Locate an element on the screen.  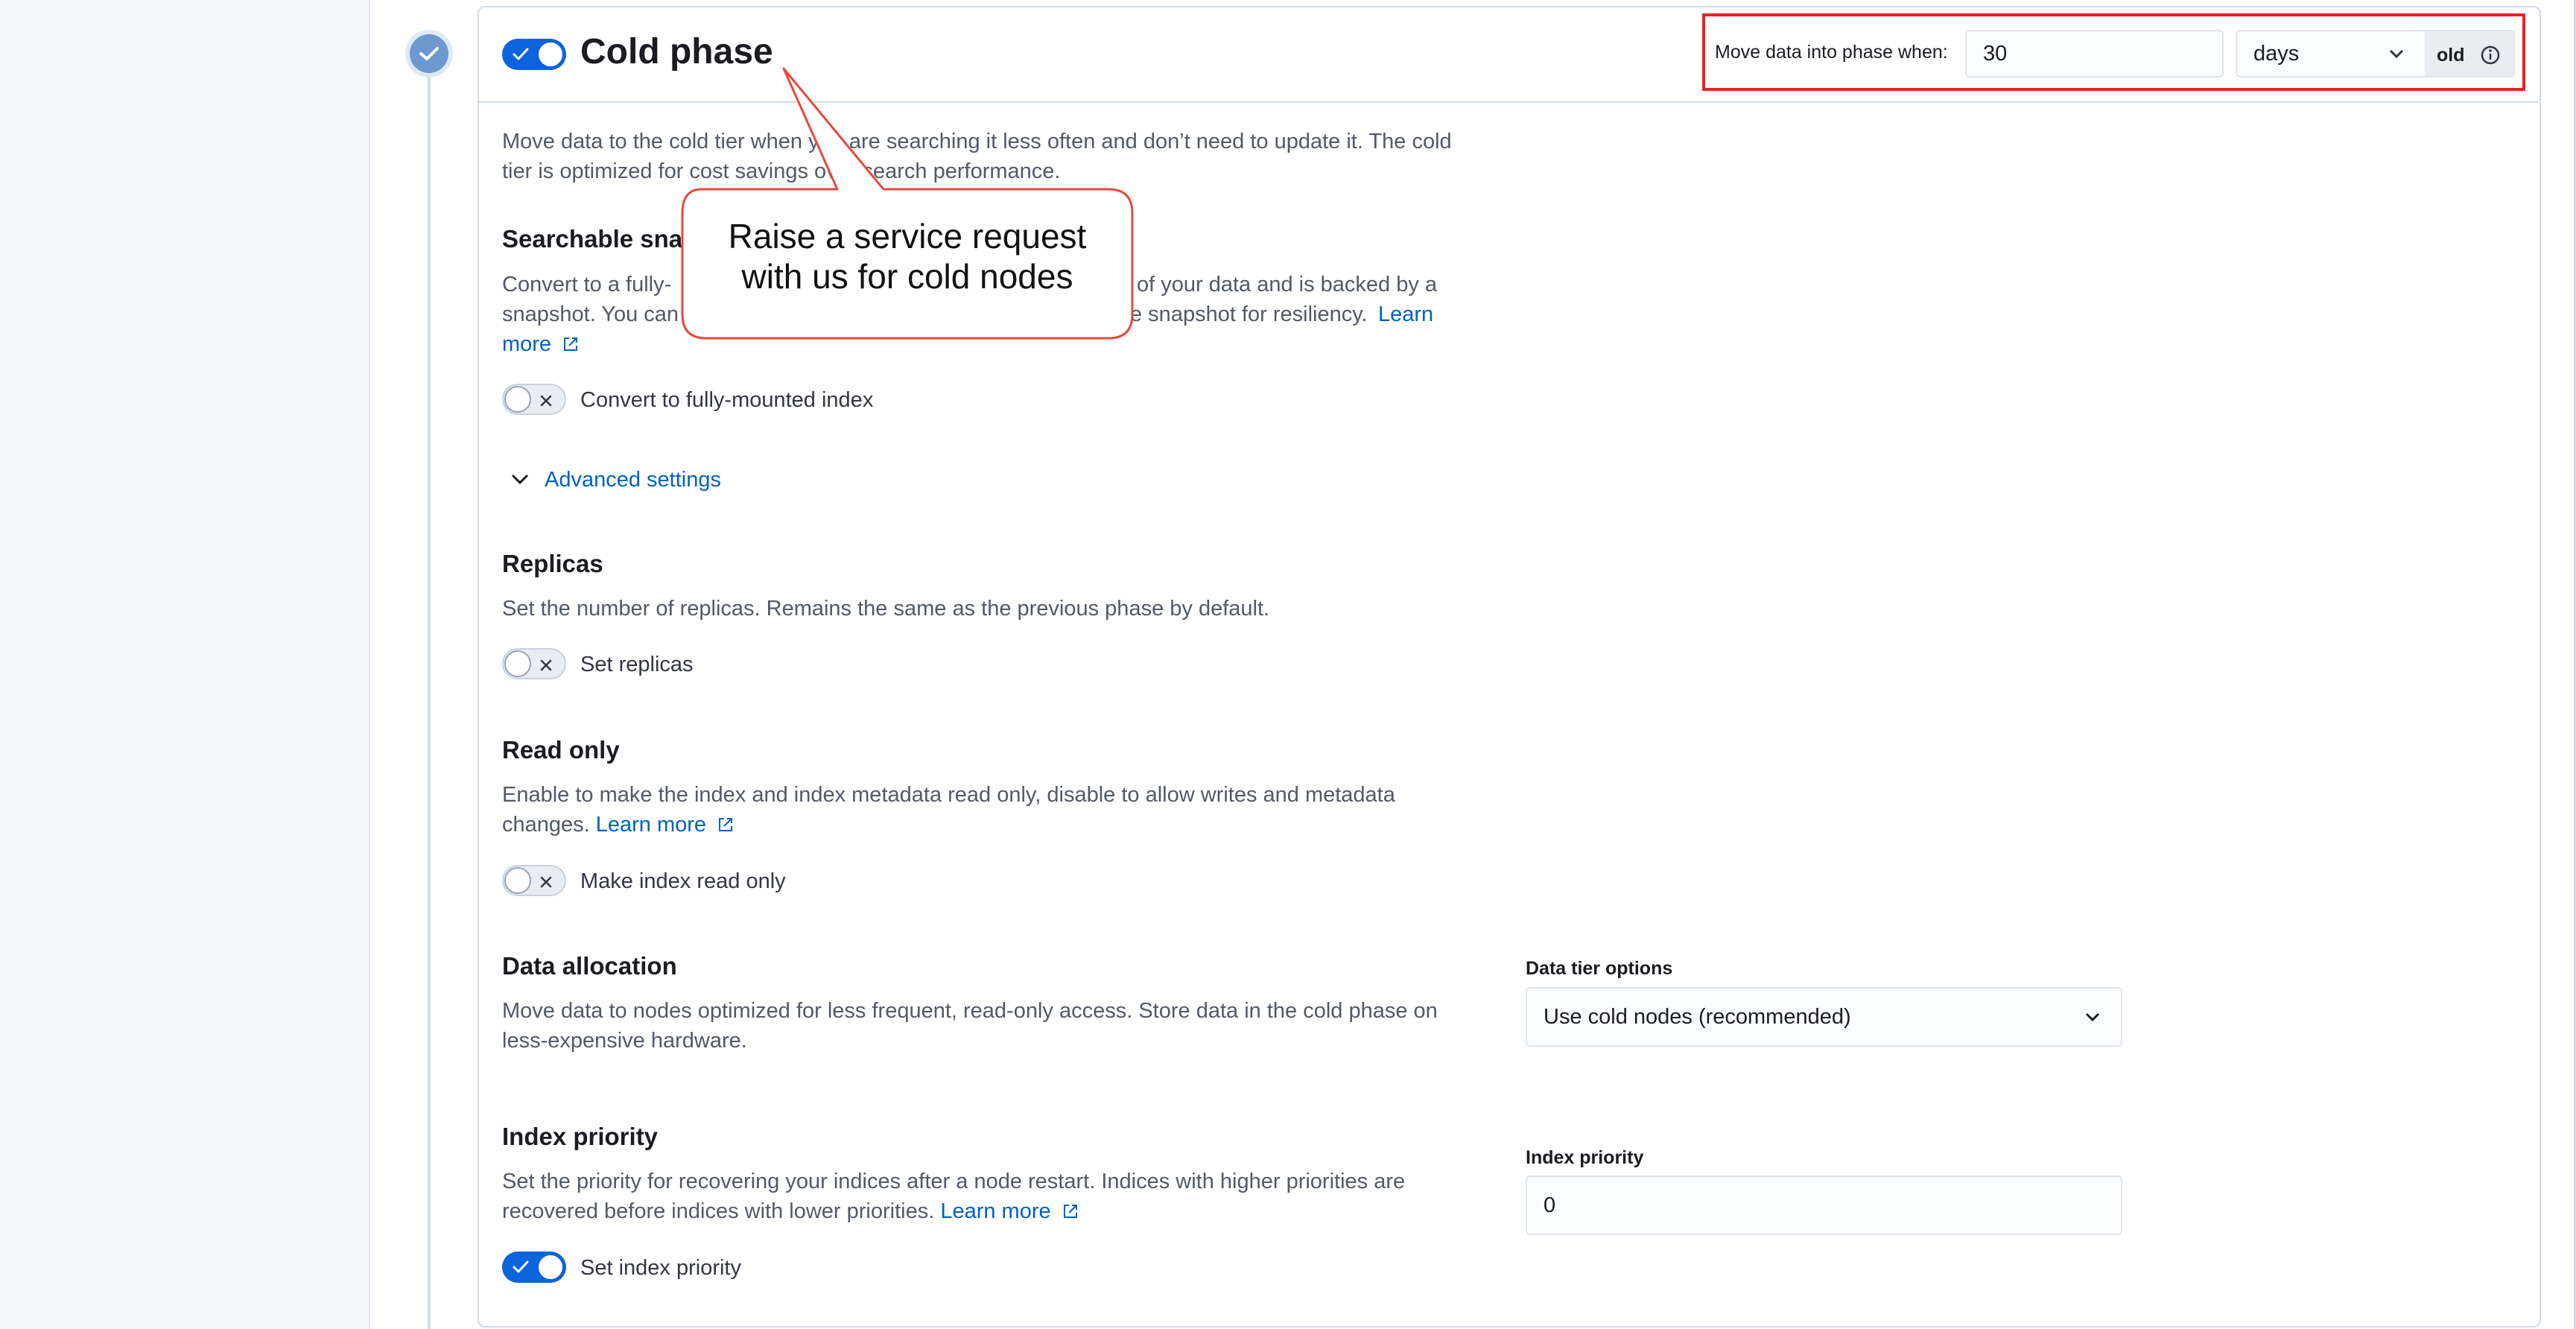
callout-line-1: Raise a service request is located at coordinates (908, 236).